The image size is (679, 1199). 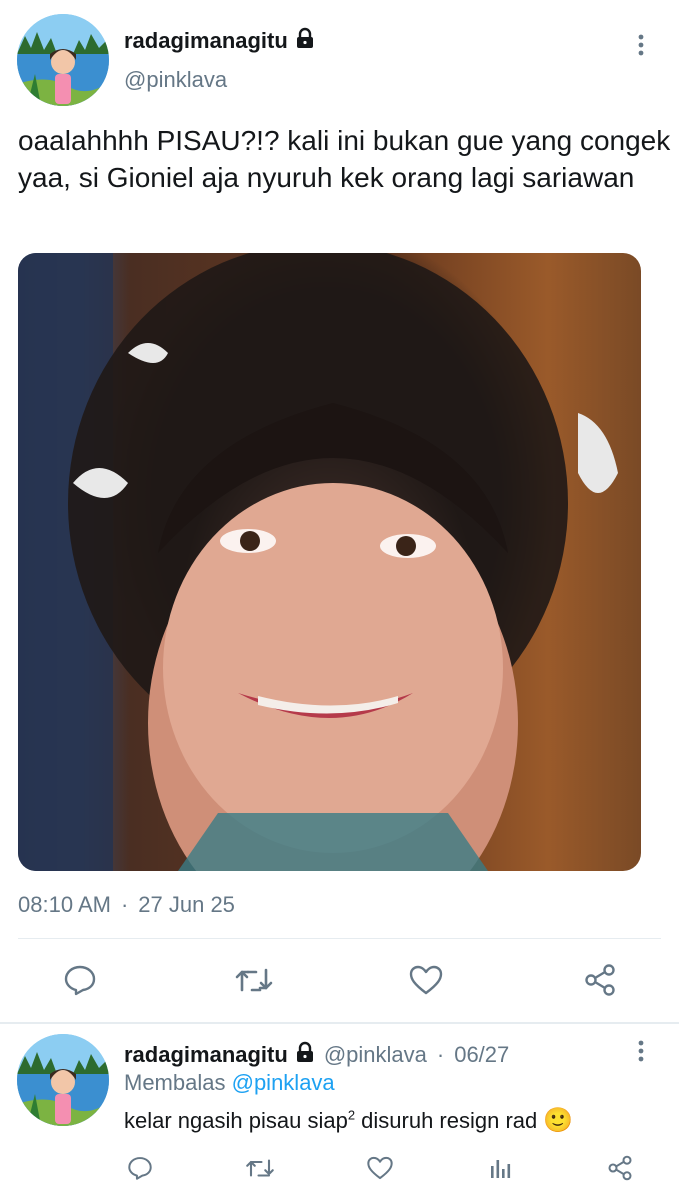 I want to click on section-divider, so click(x=339, y=1023).